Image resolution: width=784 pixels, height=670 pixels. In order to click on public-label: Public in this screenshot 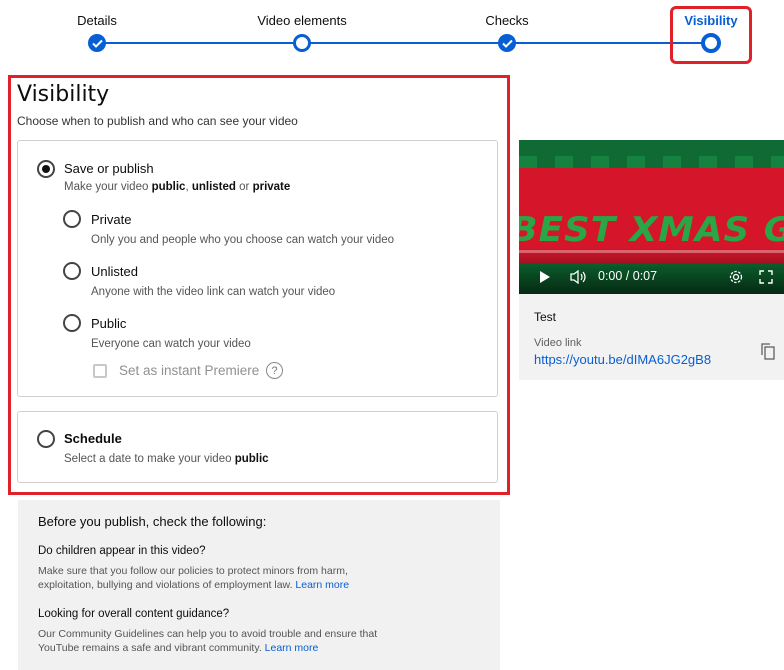, I will do `click(108, 323)`.